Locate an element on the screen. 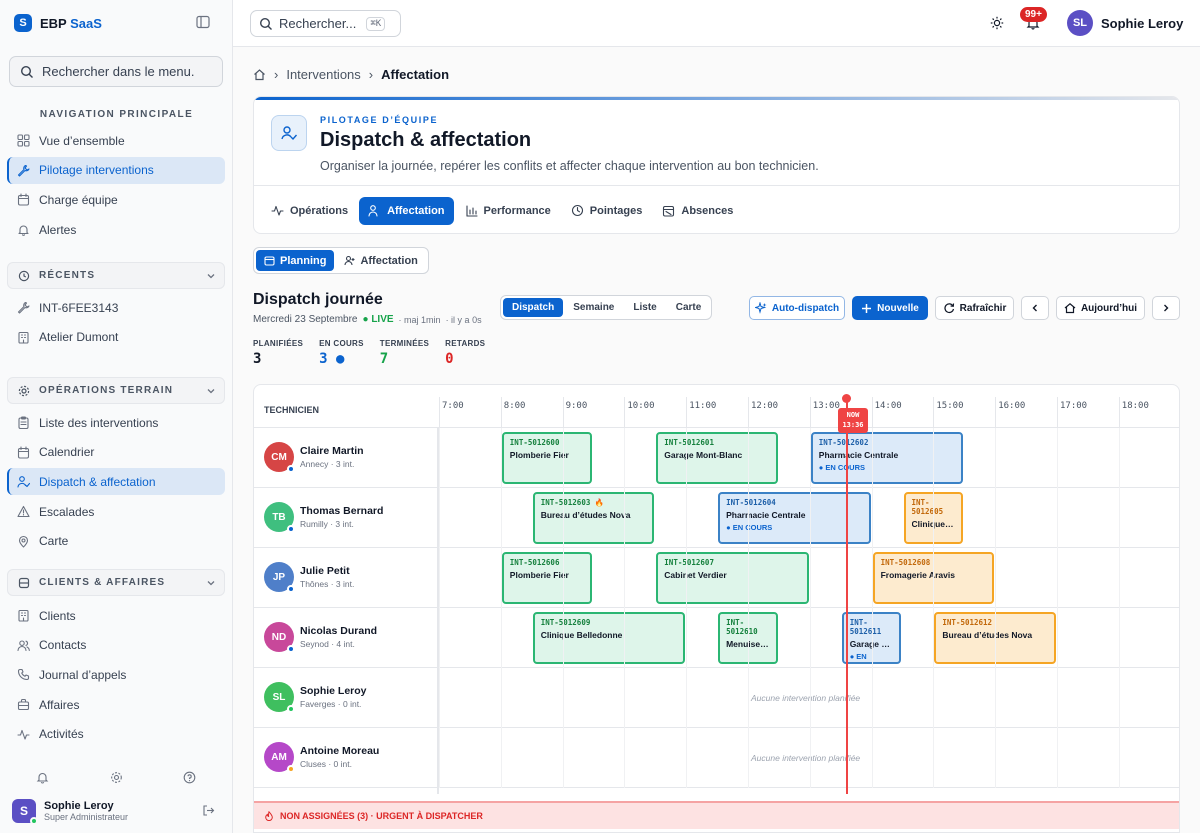 The image size is (1200, 833). sidebar-ops-item: Dispatch & affectation is located at coordinates (116, 482).